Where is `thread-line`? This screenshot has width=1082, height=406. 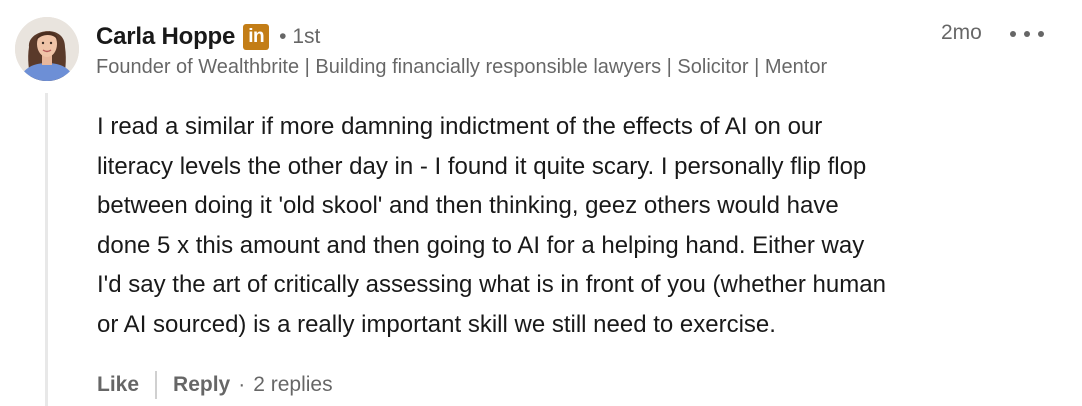 thread-line is located at coordinates (46, 249).